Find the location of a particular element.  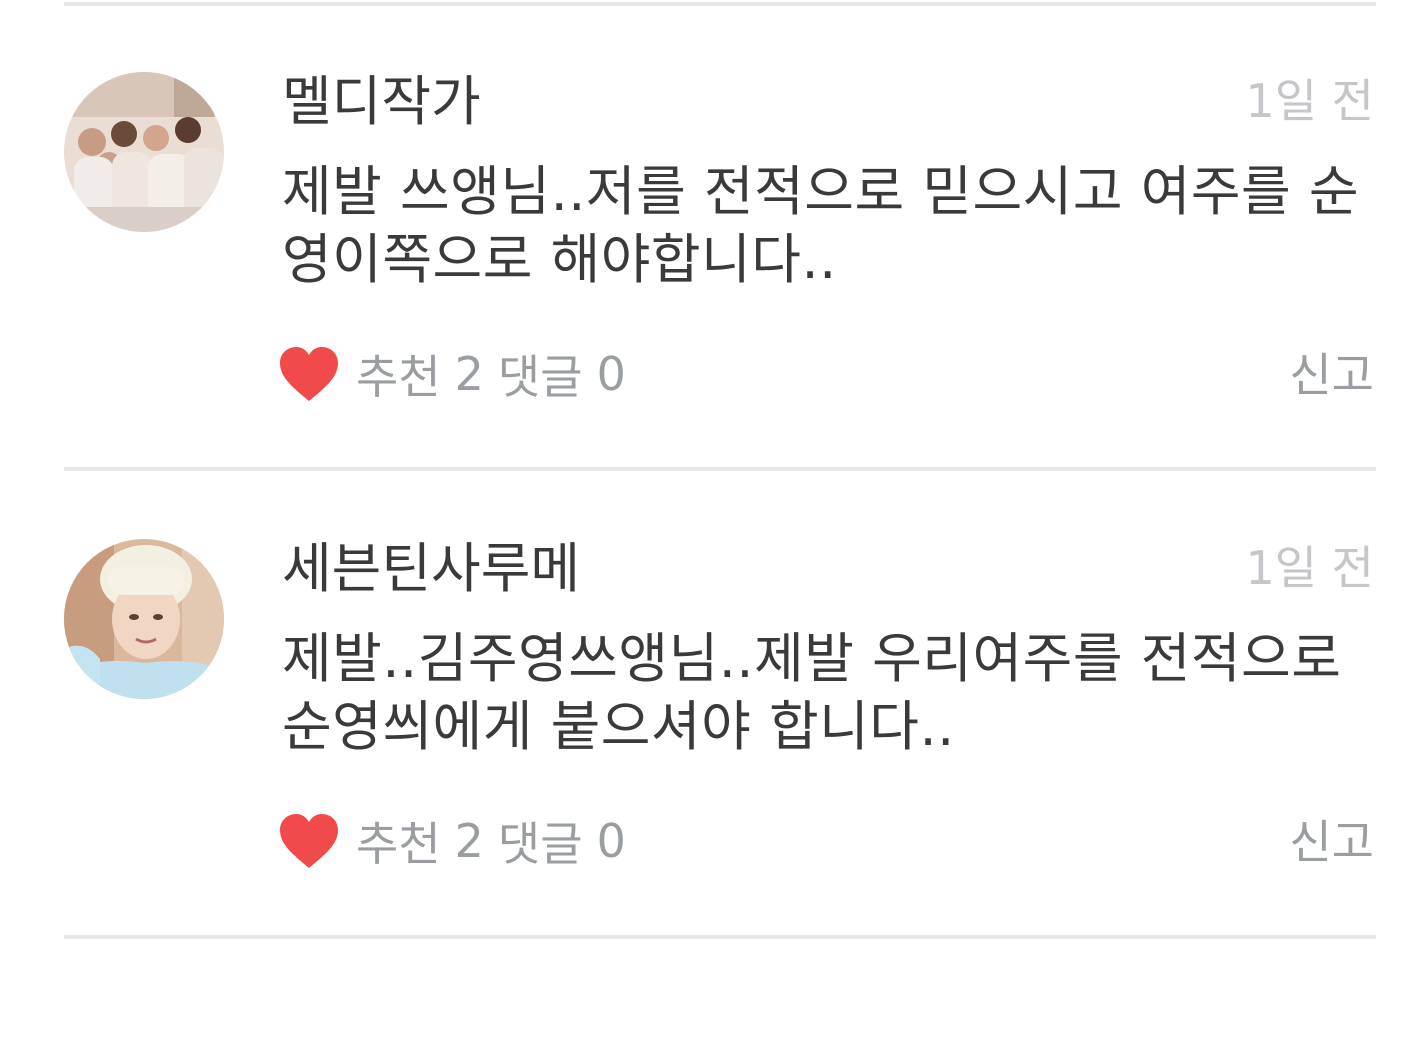

comment-author: 멜디작가 is located at coordinates (381, 102).